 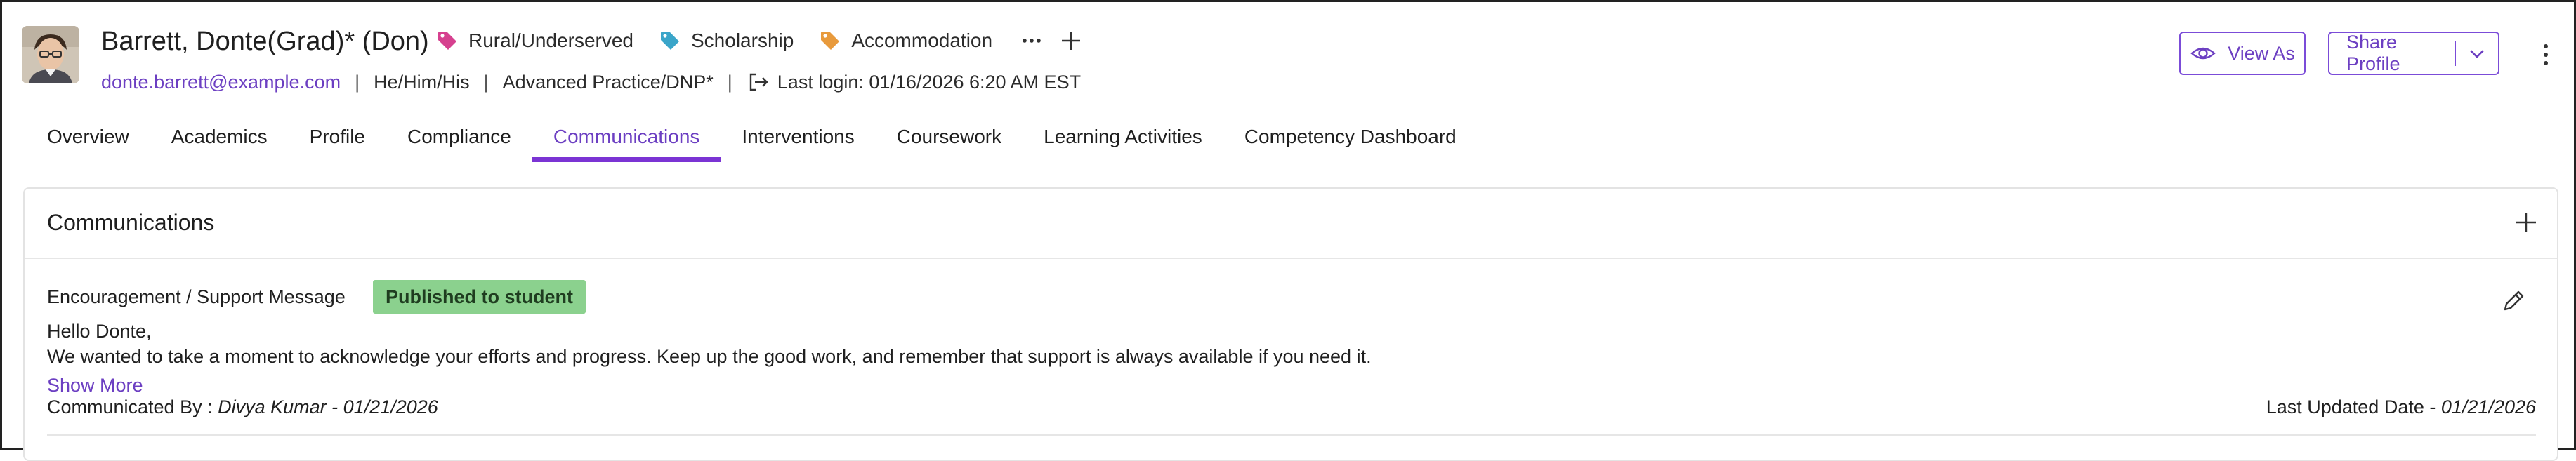 I want to click on more-actions-button, so click(x=2545, y=54).